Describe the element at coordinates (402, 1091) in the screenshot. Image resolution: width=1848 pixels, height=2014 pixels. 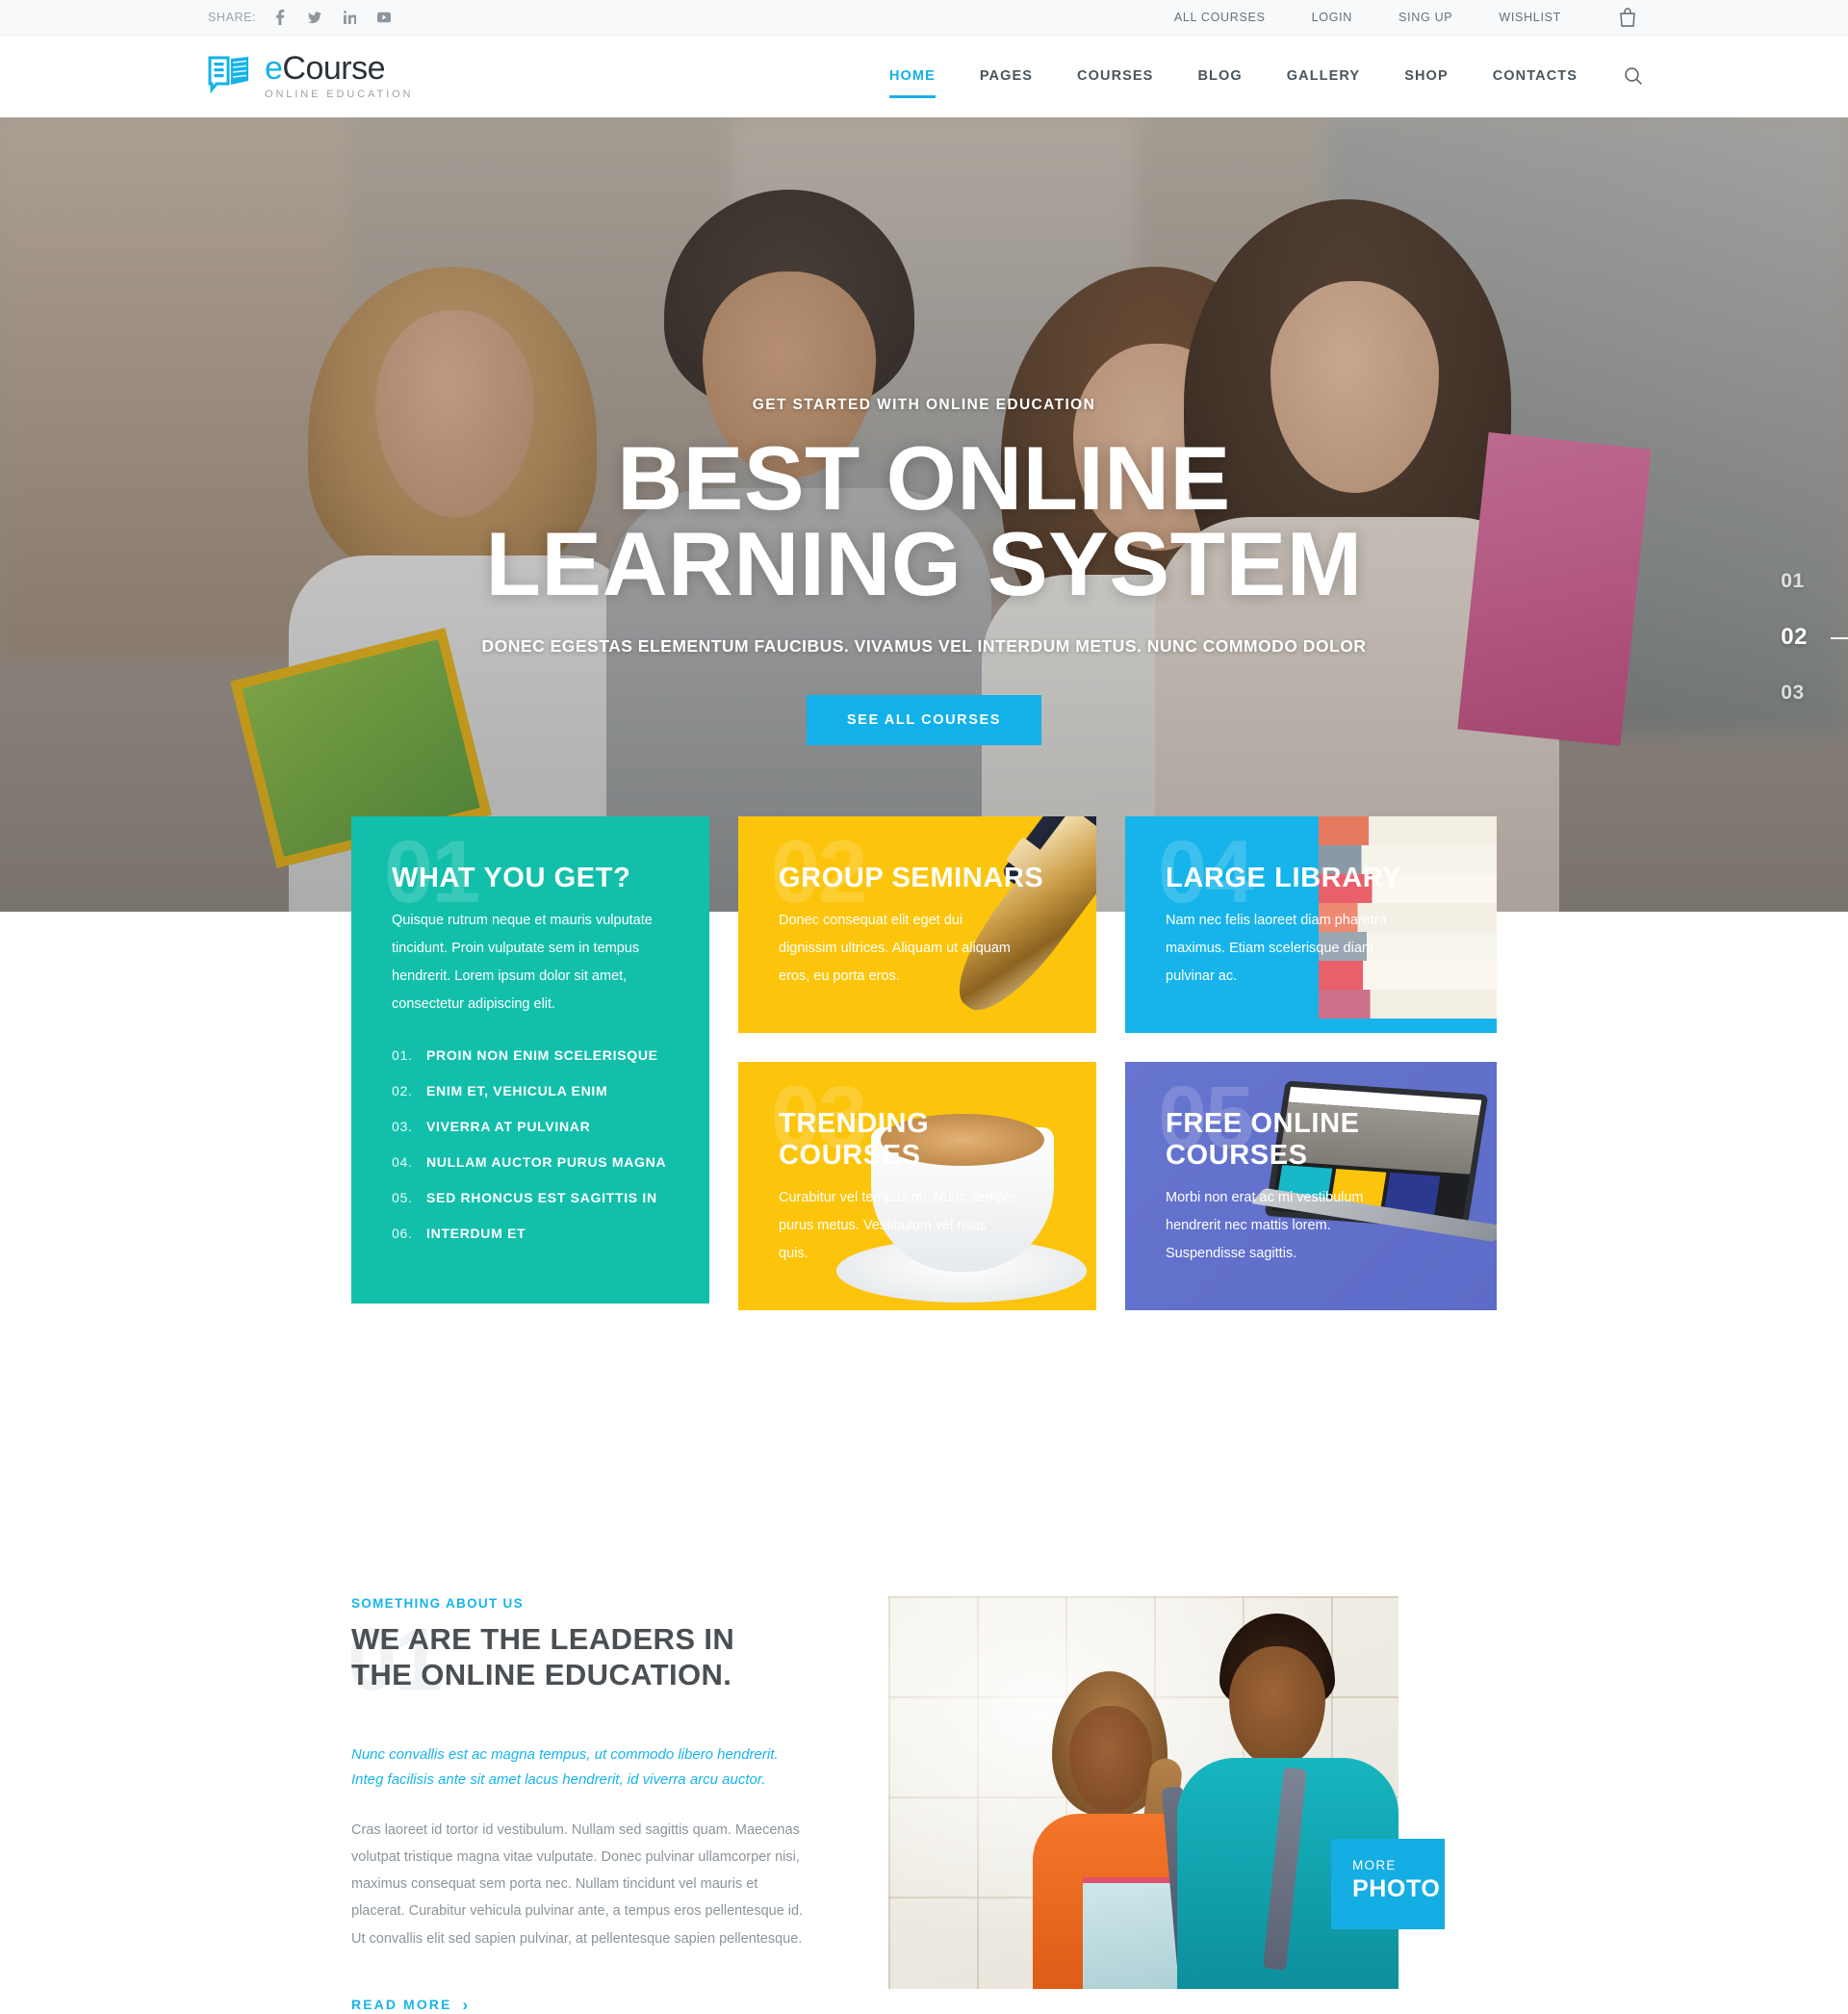
I see `list-item-number: 02.` at that location.